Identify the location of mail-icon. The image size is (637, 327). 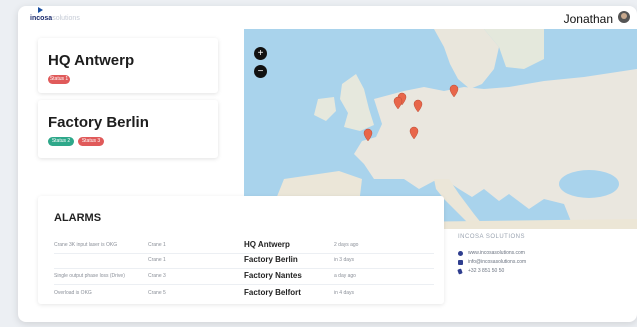
(460, 262).